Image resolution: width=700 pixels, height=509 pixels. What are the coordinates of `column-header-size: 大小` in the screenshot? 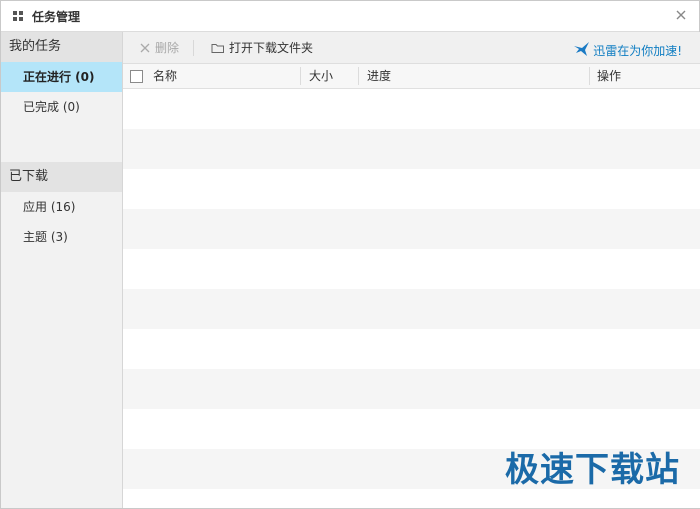 It's located at (321, 76).